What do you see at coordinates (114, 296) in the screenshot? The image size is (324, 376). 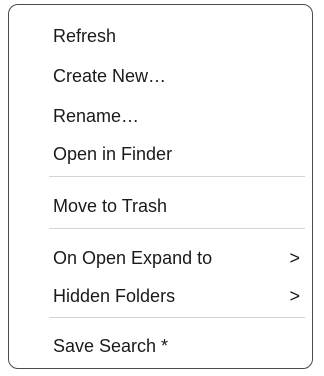 I see `menu-item-label: Hidden Folders` at bounding box center [114, 296].